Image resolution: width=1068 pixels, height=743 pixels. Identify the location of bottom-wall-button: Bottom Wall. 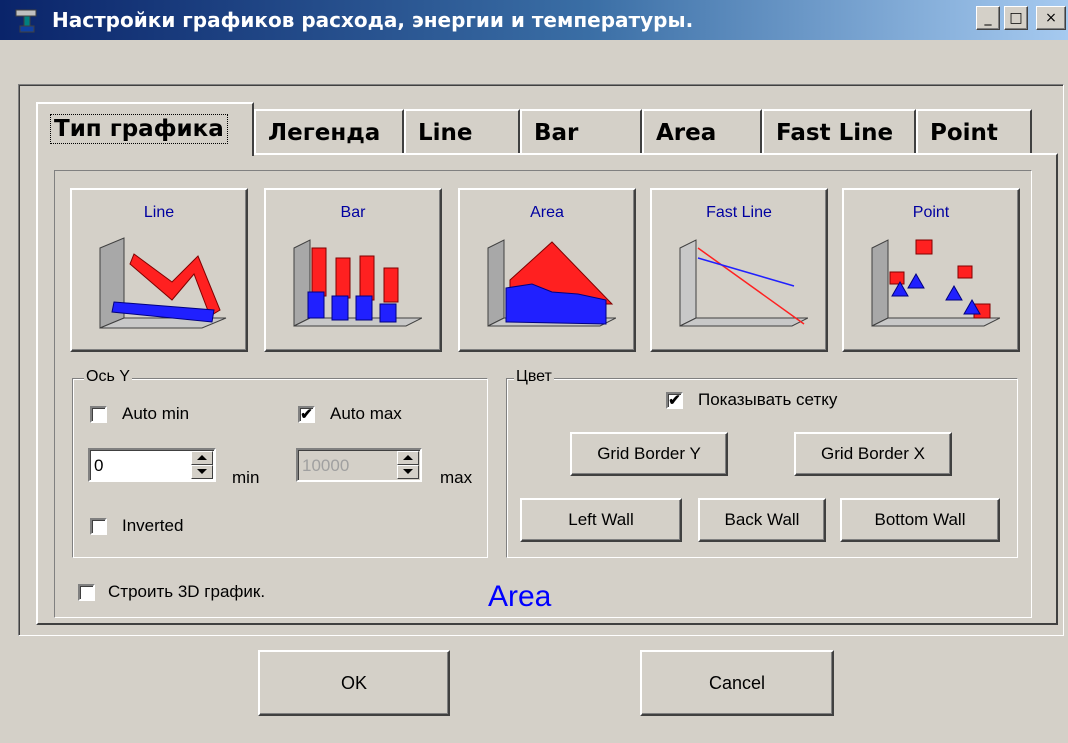
(920, 520).